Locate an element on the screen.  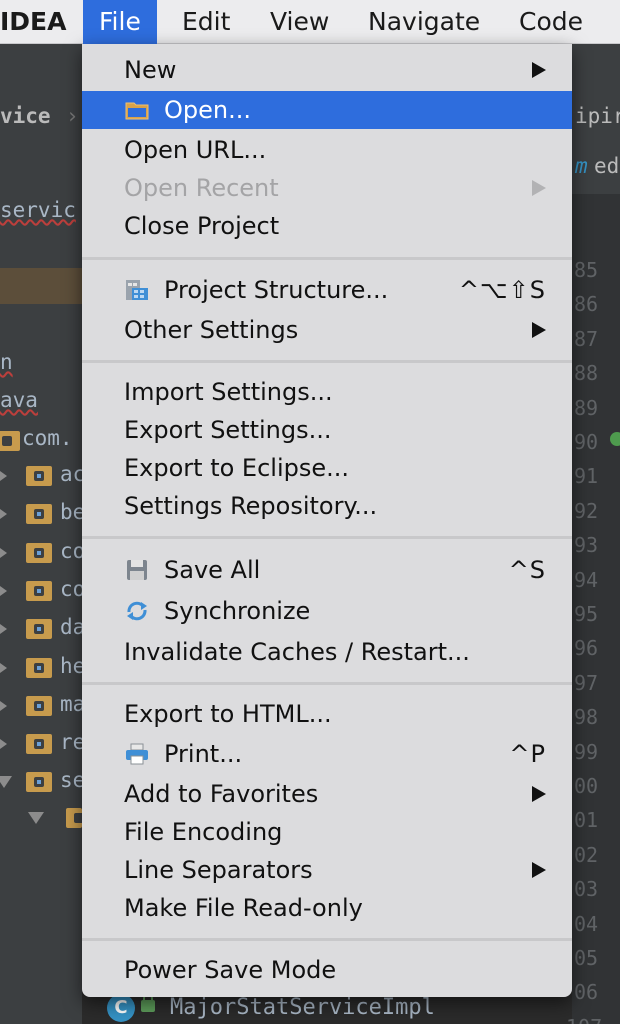
menubar-app-name: IDEA is located at coordinates (36, 22).